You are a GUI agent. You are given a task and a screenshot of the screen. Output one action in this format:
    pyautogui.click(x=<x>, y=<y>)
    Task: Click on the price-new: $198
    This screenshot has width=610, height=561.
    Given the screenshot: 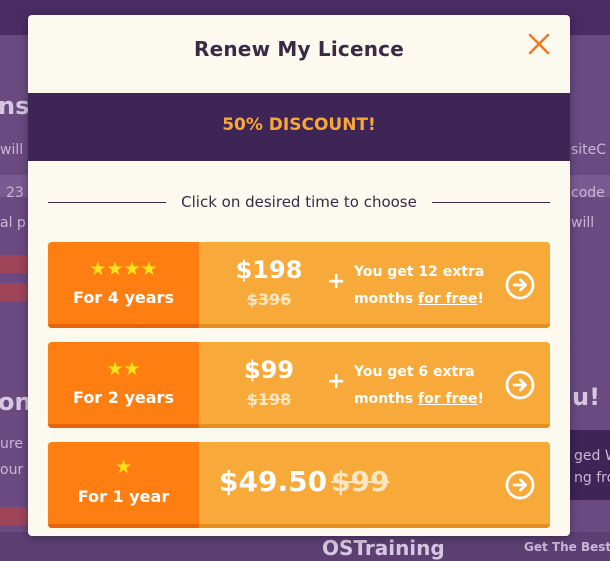 What is the action you would take?
    pyautogui.click(x=269, y=270)
    